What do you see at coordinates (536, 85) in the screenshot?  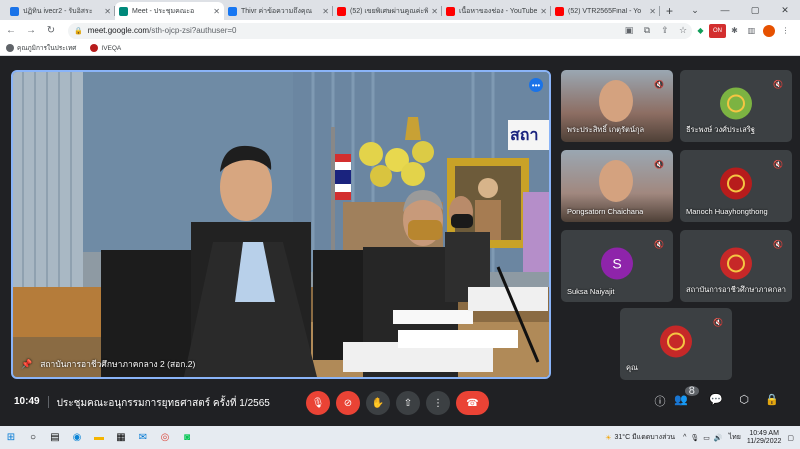 I see `more-options-button: •••` at bounding box center [536, 85].